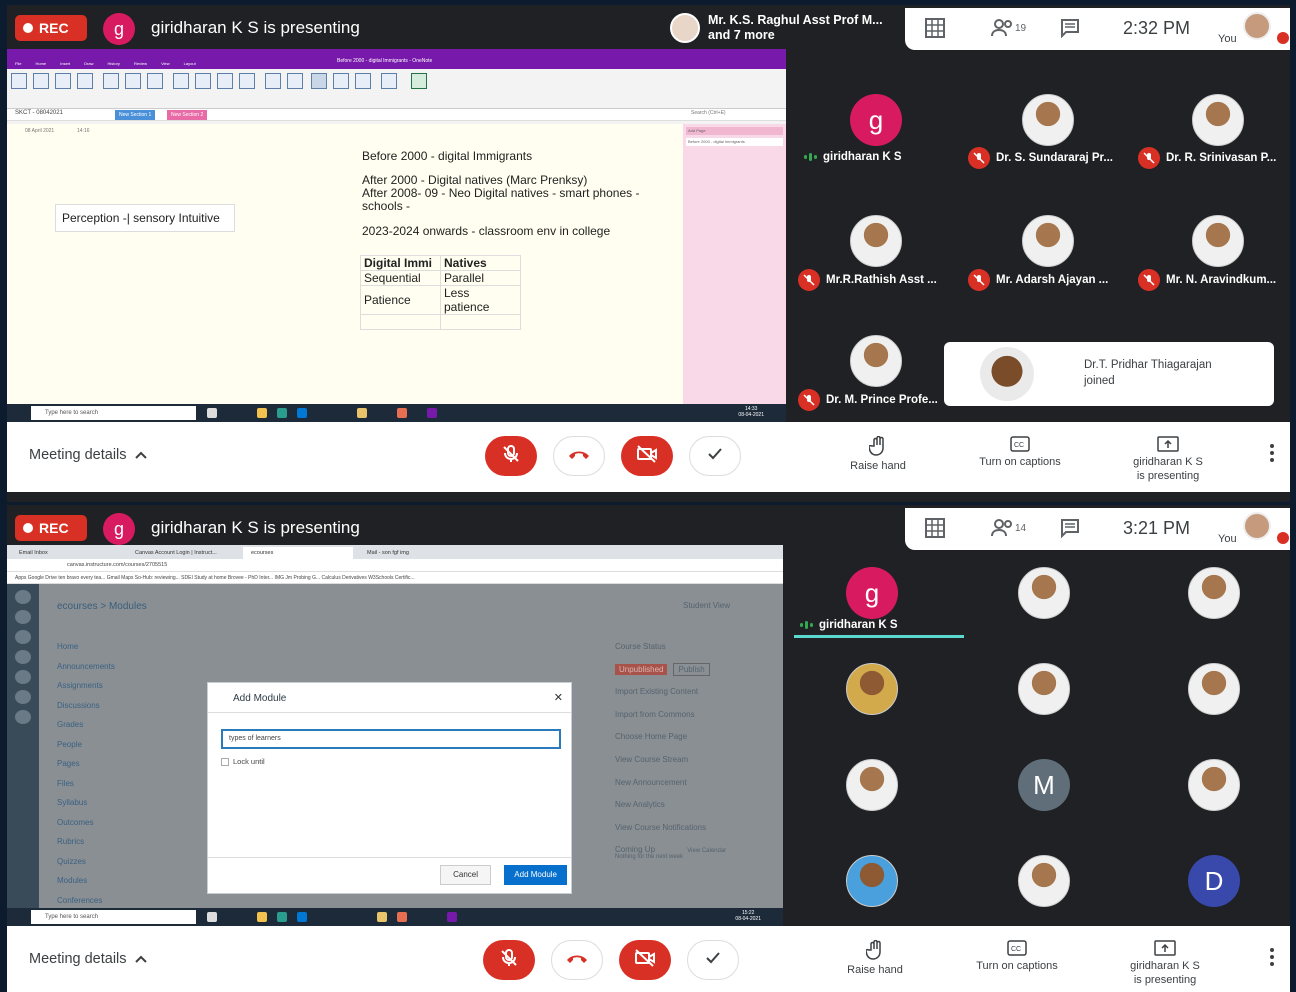 The width and height of the screenshot is (1296, 992). Describe the element at coordinates (88, 65) in the screenshot. I see `tab-draw: Draw` at that location.